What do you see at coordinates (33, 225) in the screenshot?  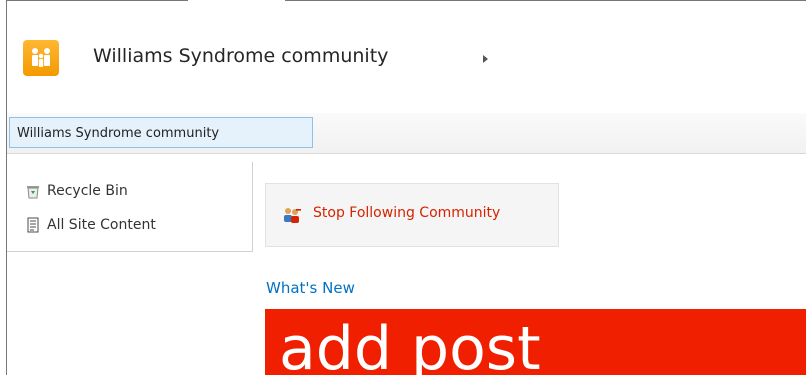 I see `site-content-icon` at bounding box center [33, 225].